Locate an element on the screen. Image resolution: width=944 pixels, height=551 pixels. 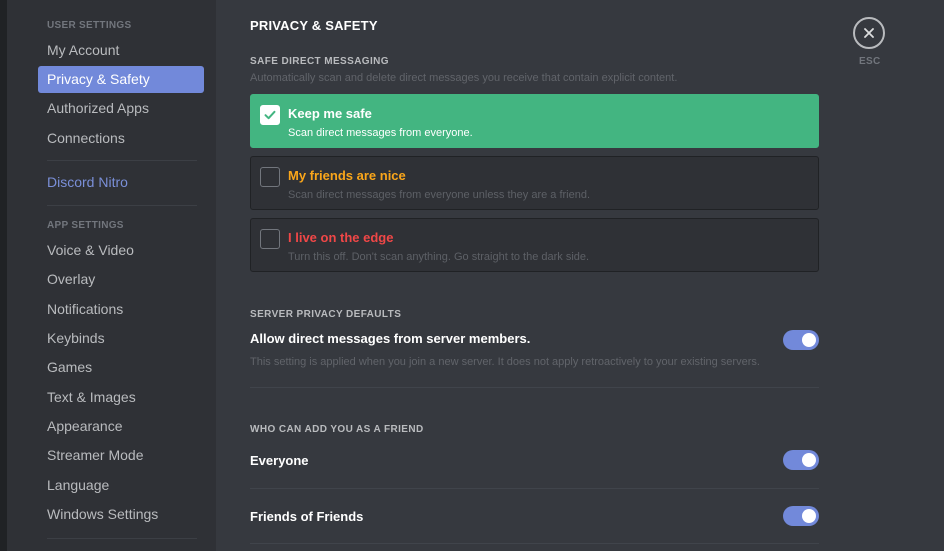
friend-everyone-toggle is located at coordinates (801, 460).